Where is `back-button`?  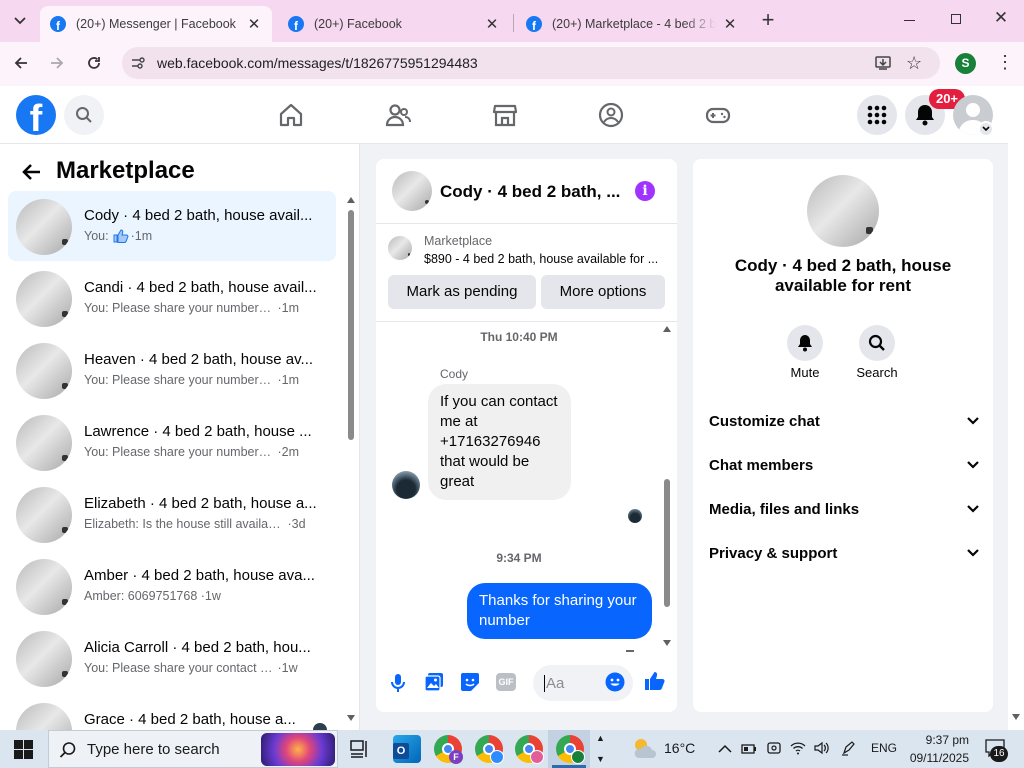 back-button is located at coordinates (22, 63).